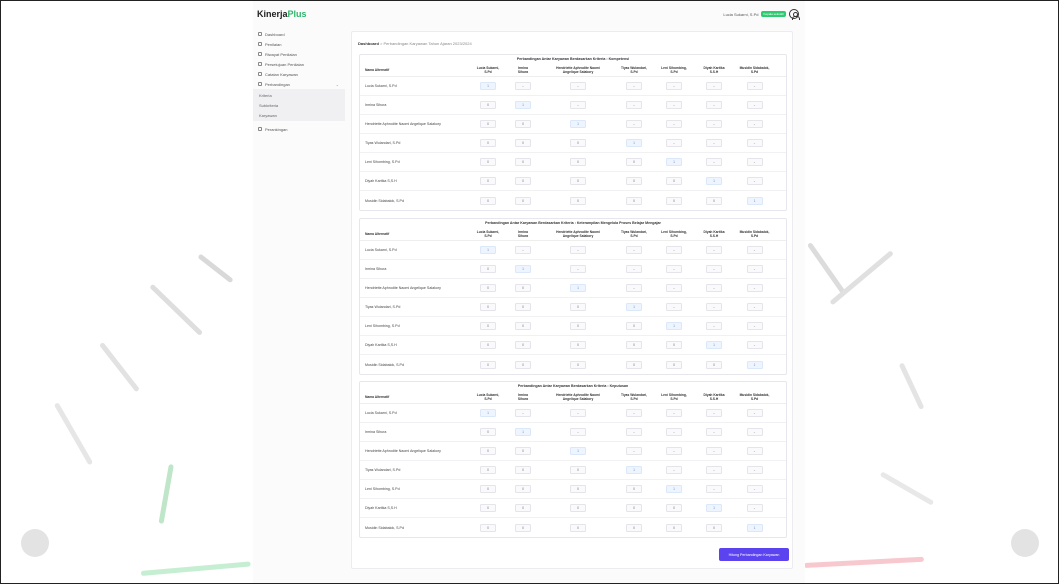 Image resolution: width=1059 pixels, height=584 pixels. Describe the element at coordinates (754, 554) in the screenshot. I see `calculate-comparison-button: Hitung Perbandingan Karyawan` at that location.